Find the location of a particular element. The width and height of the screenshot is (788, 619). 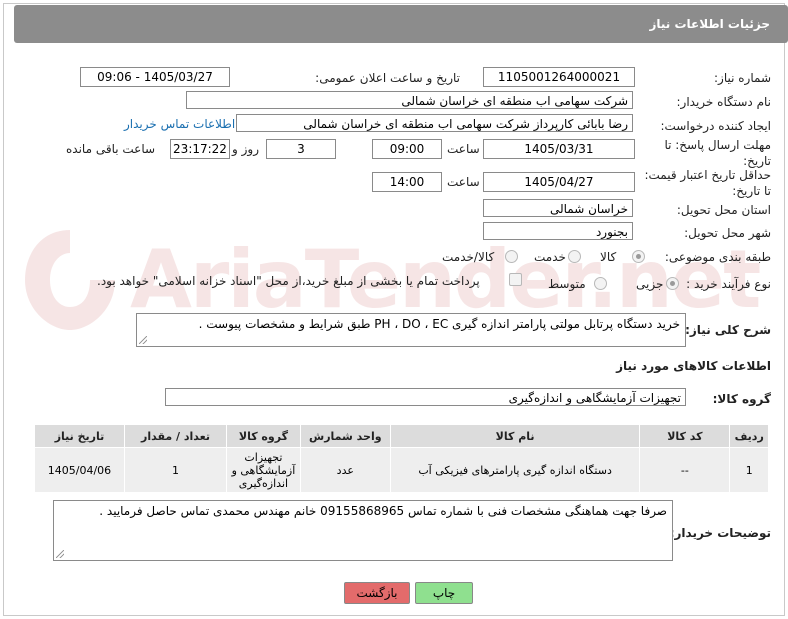

buyer-contact-link: اطلاعات تماس خریدار is located at coordinates (179, 124).